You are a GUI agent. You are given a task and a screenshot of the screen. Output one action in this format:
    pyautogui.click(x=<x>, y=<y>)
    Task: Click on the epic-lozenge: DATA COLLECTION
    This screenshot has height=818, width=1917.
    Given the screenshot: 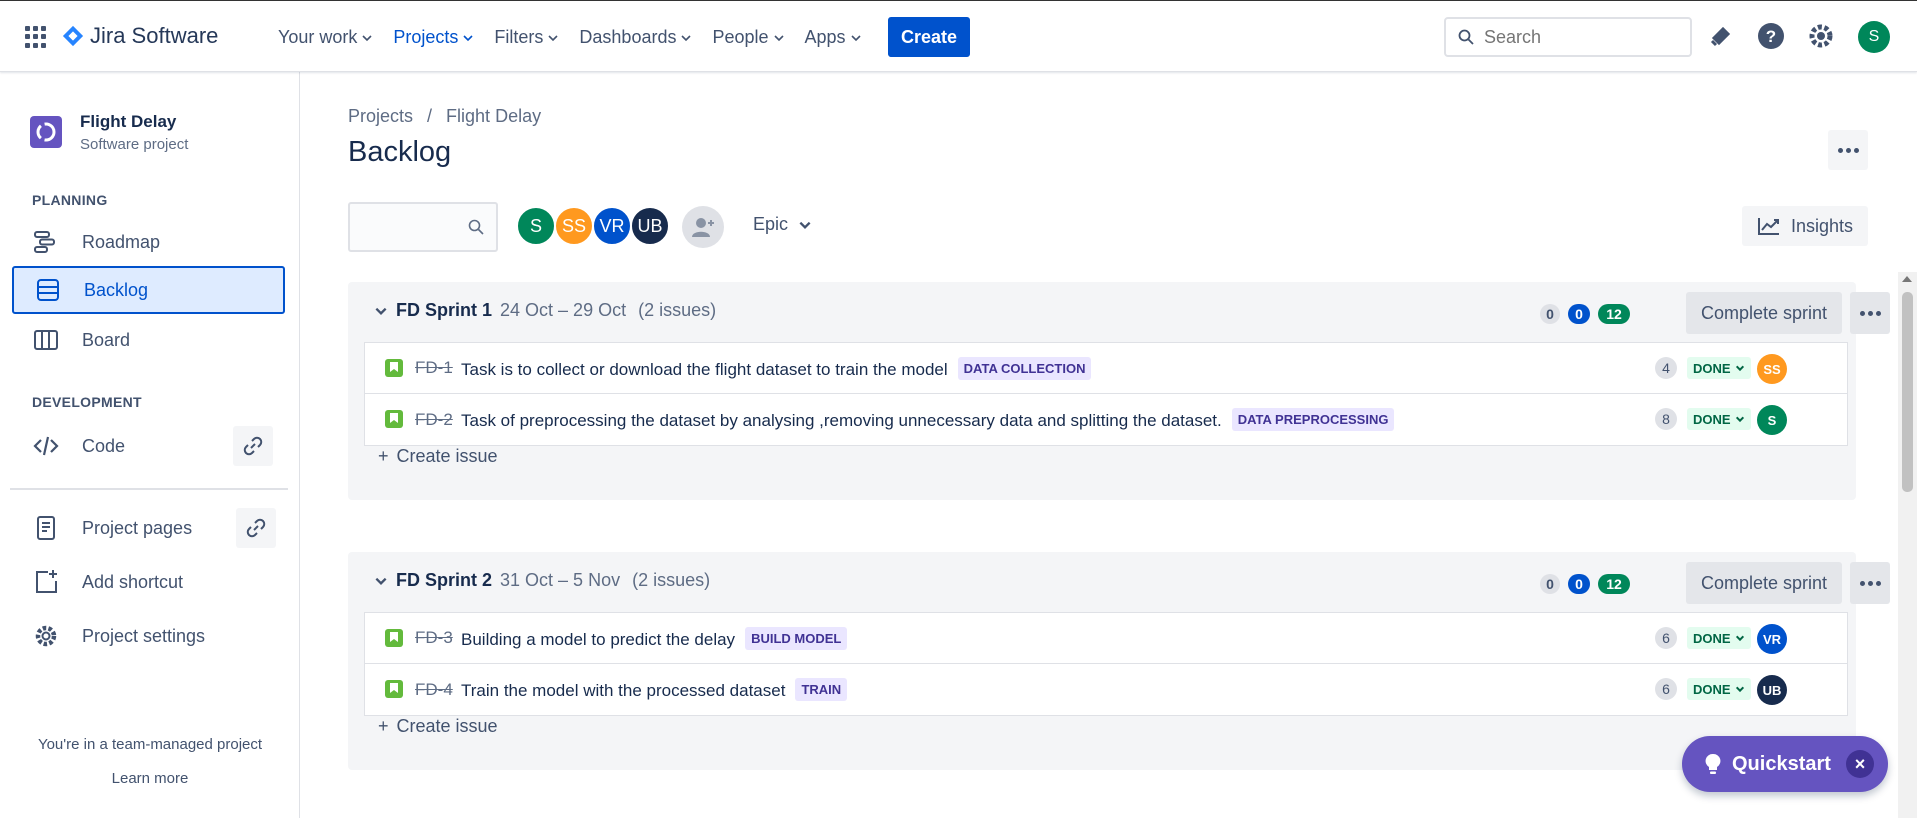 What is the action you would take?
    pyautogui.click(x=1024, y=368)
    